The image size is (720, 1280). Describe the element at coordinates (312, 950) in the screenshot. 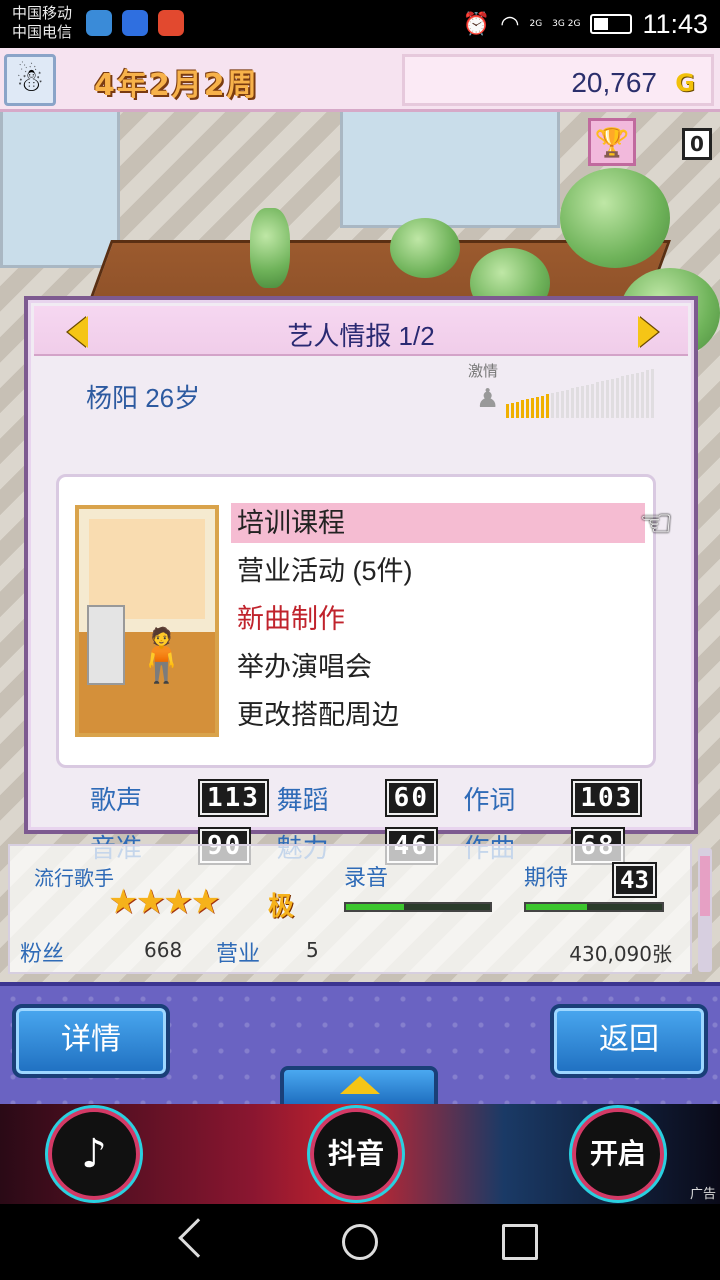

I see `business-value: 5` at that location.